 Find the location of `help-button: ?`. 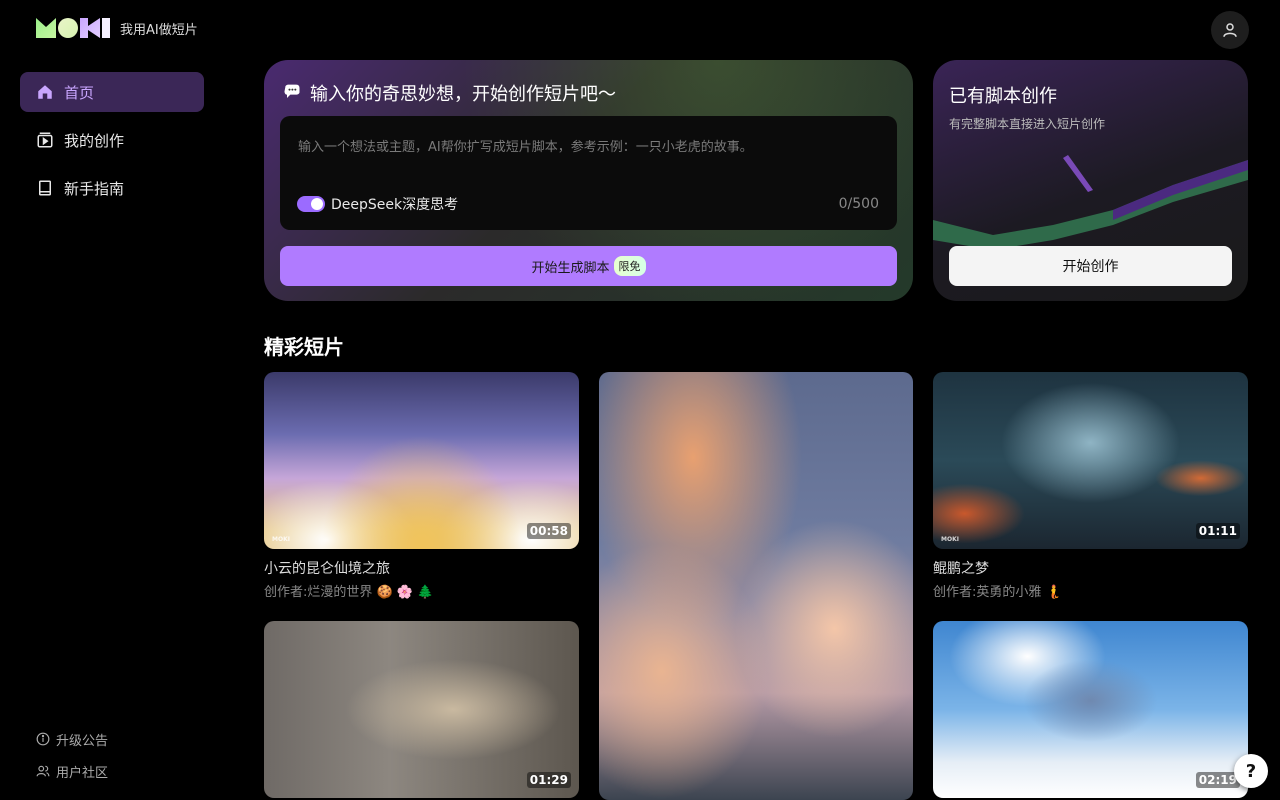

help-button: ? is located at coordinates (1251, 771).